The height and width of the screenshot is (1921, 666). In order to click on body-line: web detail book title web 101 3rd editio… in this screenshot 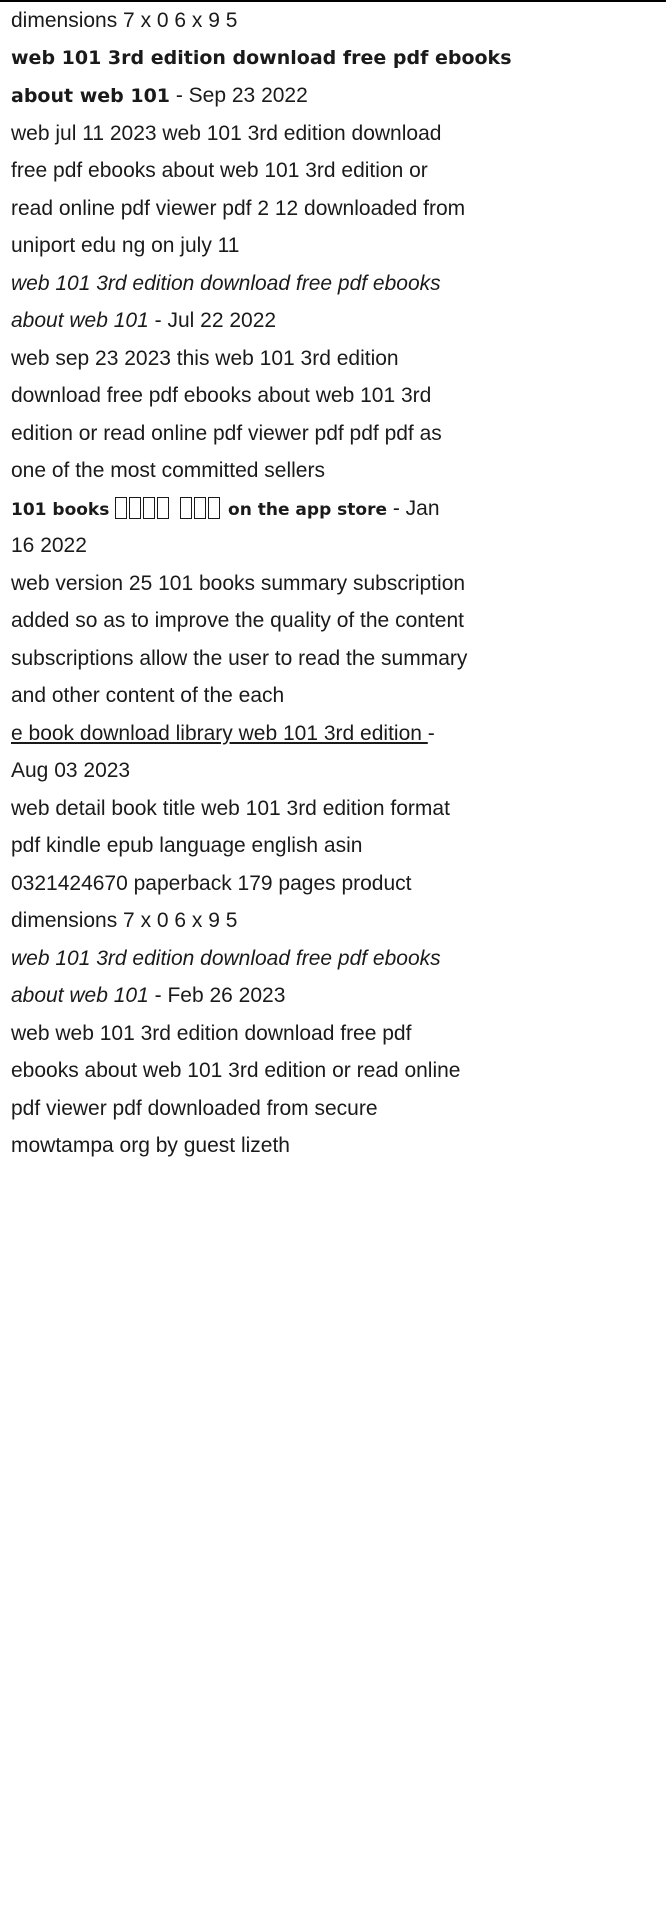, I will do `click(230, 808)`.